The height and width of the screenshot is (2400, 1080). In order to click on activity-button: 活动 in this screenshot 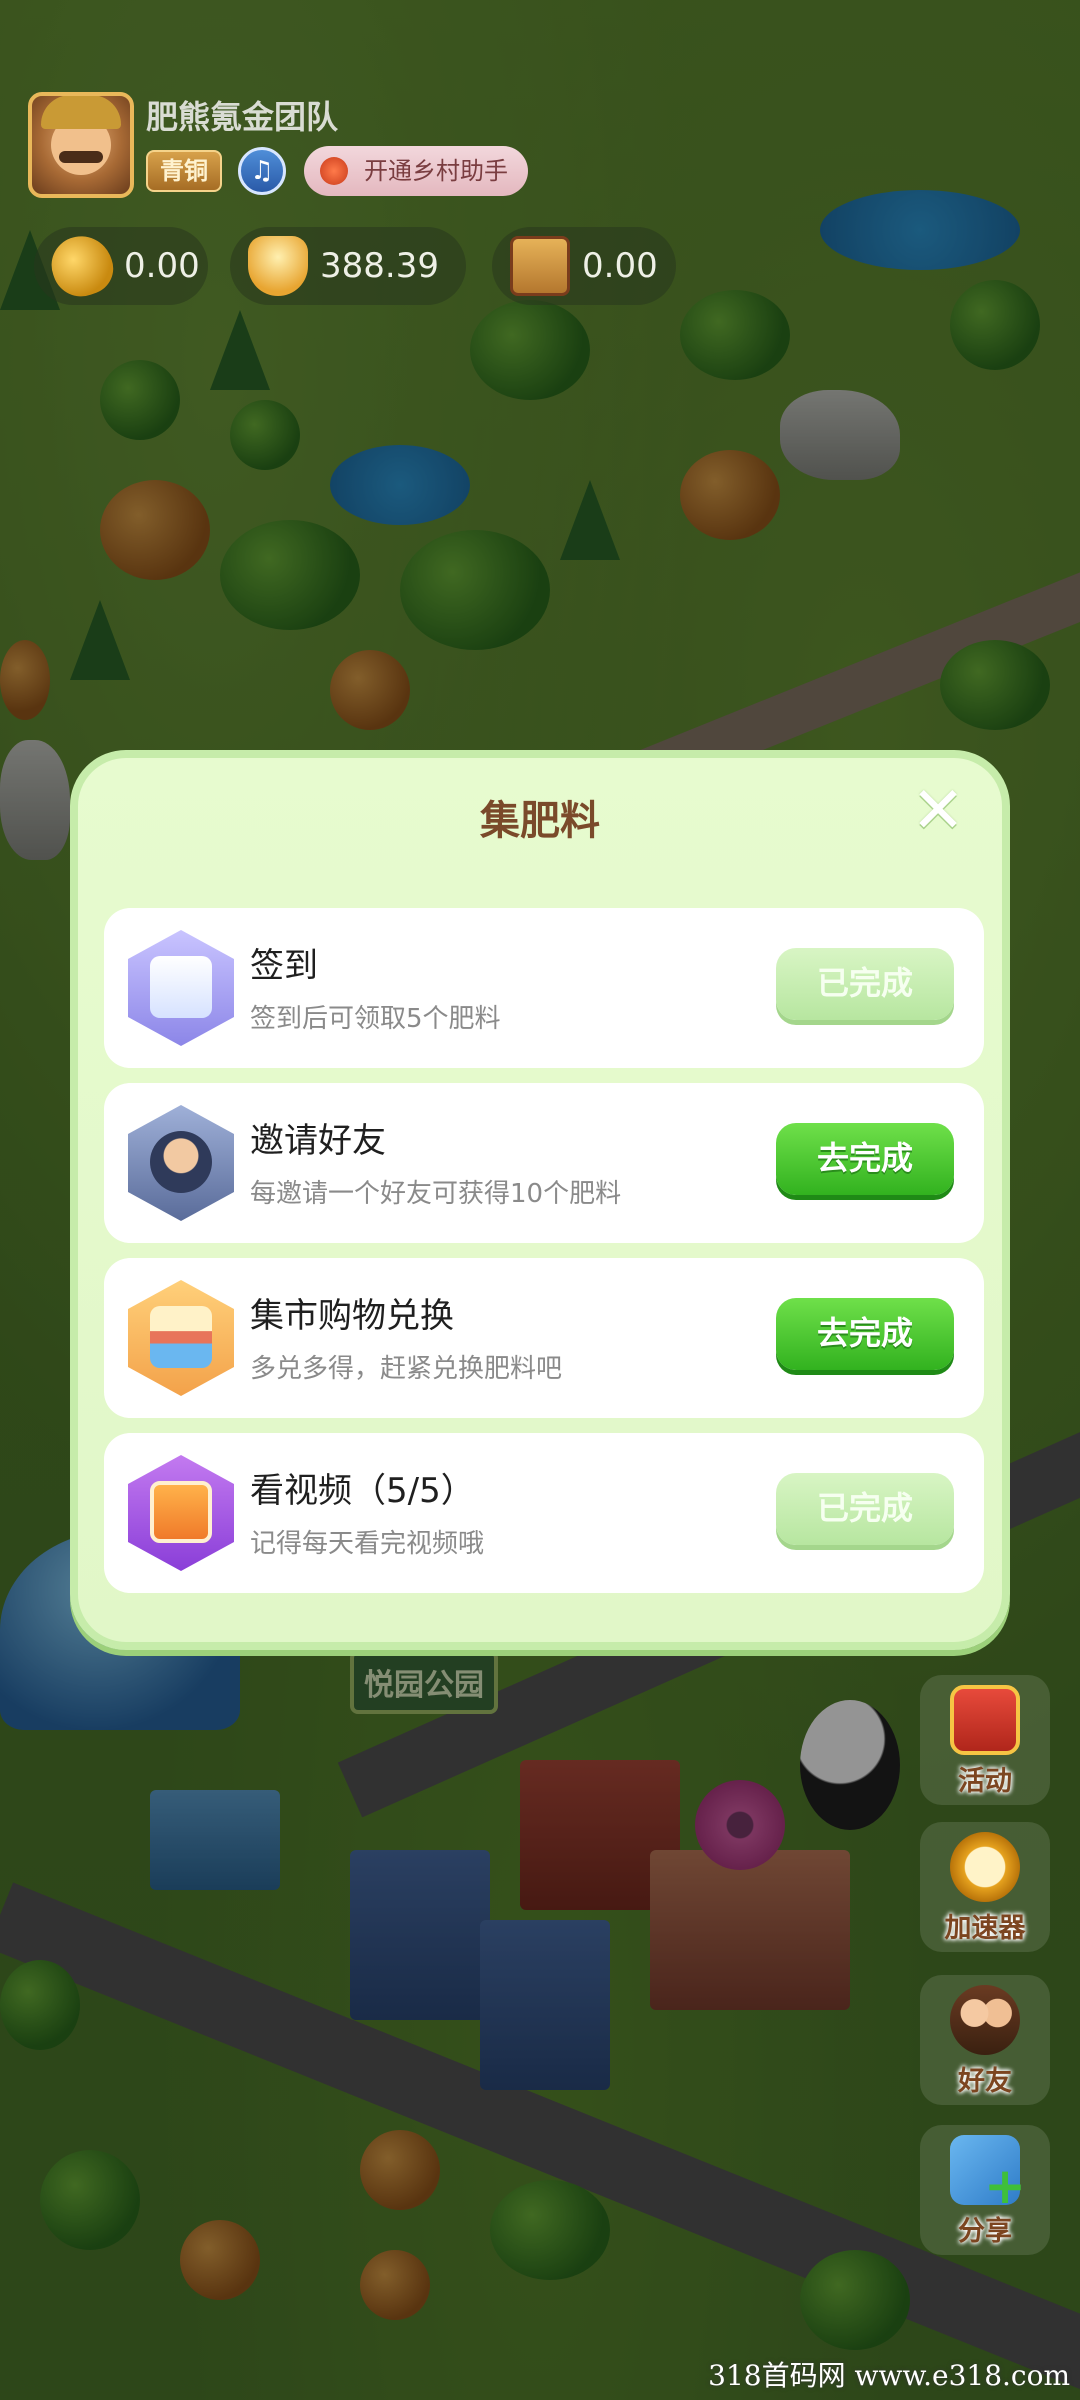, I will do `click(985, 1740)`.